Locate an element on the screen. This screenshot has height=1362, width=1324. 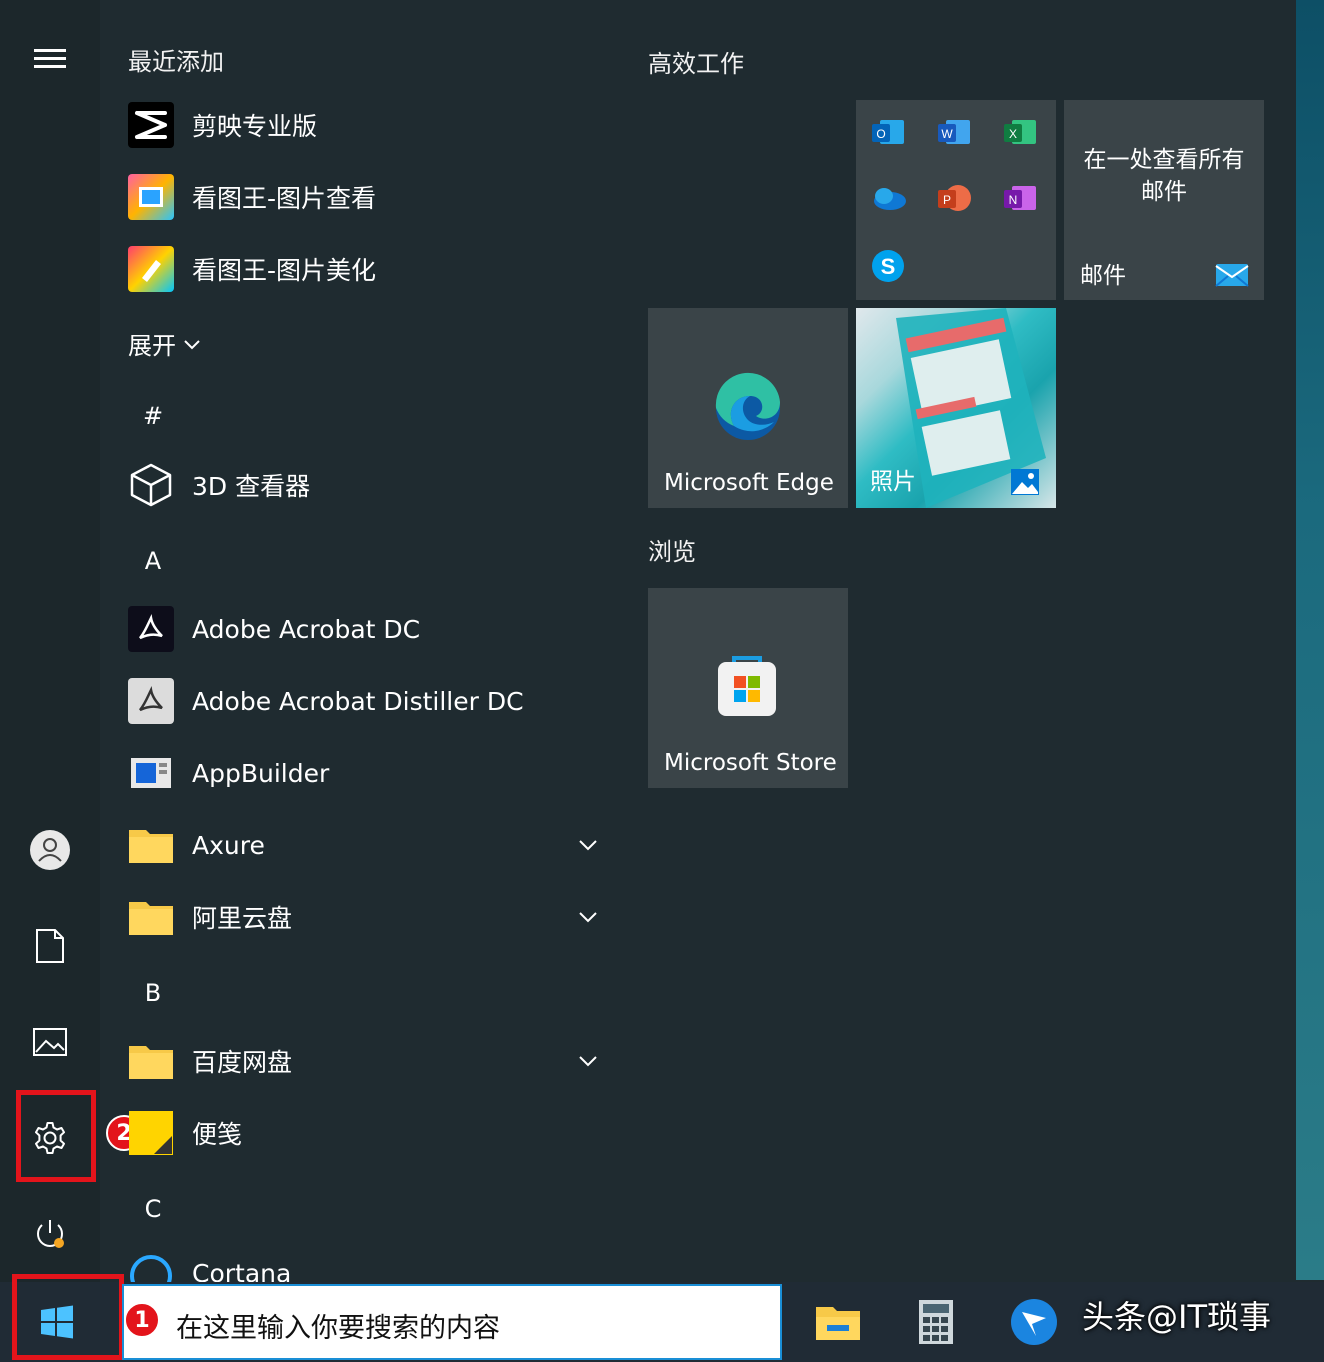
onedrive-icon is located at coordinates (889, 198).